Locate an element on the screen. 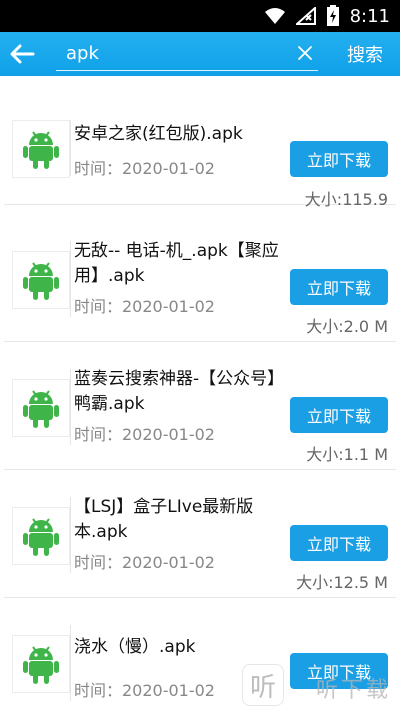  app-name: 安卓之家(红包版).apk is located at coordinates (158, 134).